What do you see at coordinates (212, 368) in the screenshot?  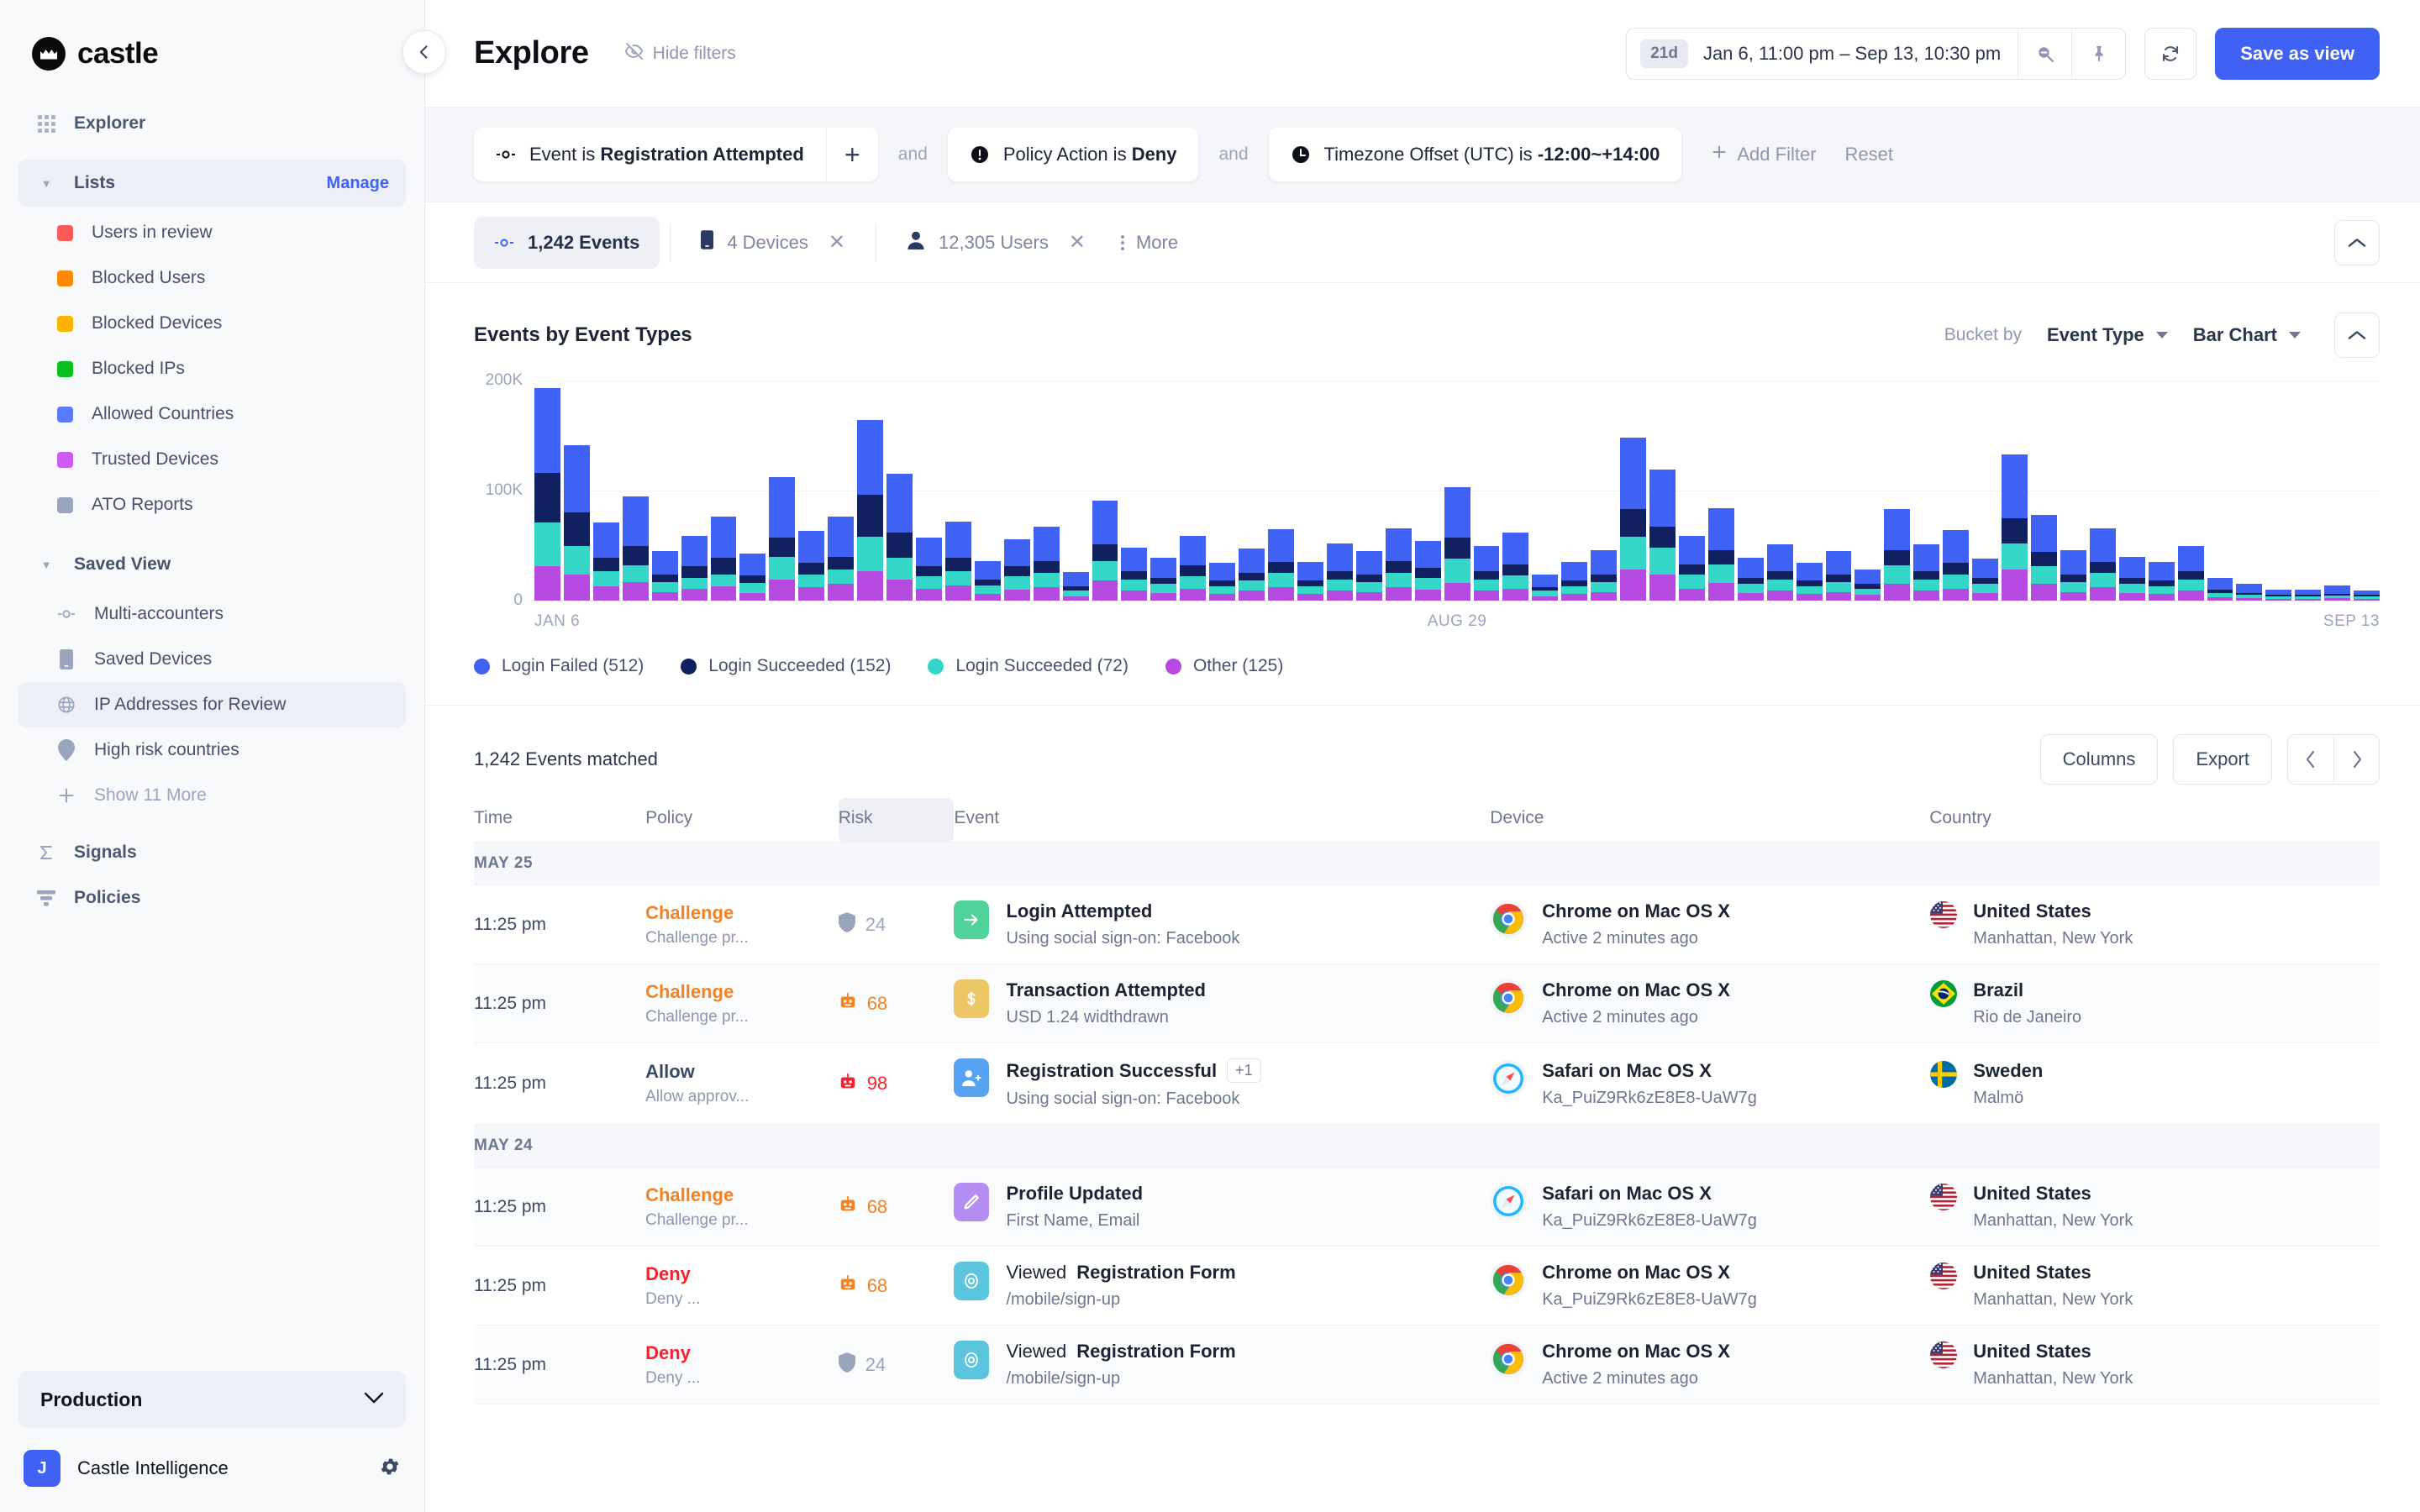 I see `sidebar-list-item: Blocked IPs` at bounding box center [212, 368].